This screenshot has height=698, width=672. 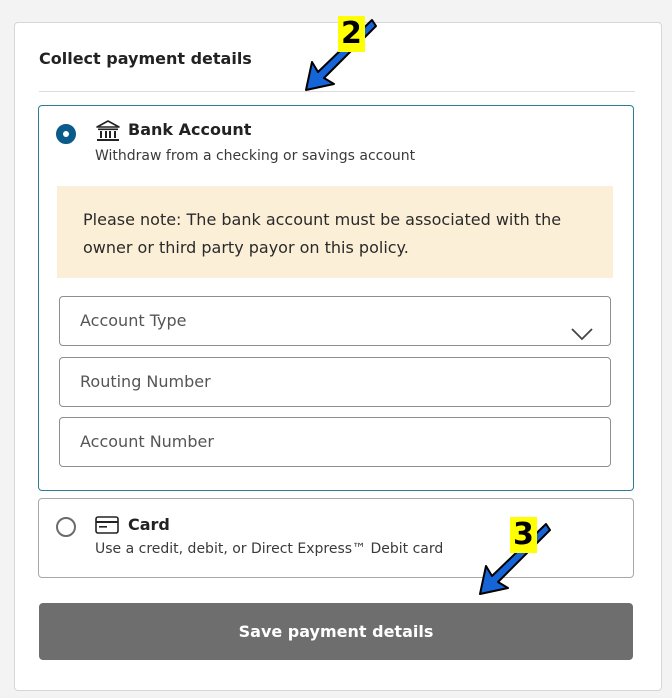 I want to click on account-type-select: Account Type, so click(x=335, y=321).